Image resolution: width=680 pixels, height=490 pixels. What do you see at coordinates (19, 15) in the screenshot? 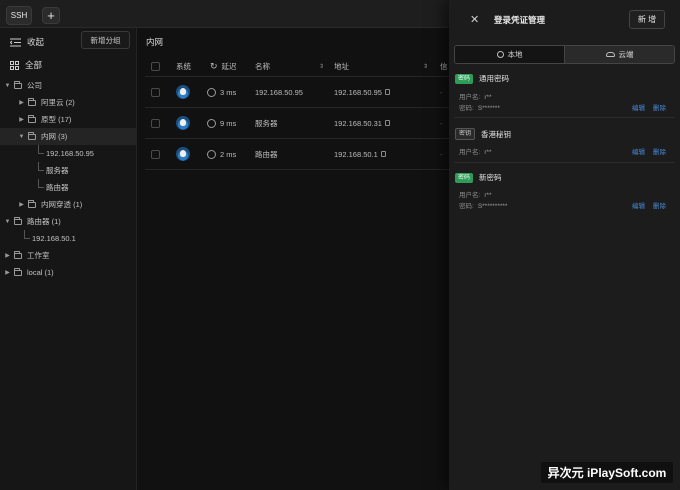
I see `tab-ssh: SSH` at bounding box center [19, 15].